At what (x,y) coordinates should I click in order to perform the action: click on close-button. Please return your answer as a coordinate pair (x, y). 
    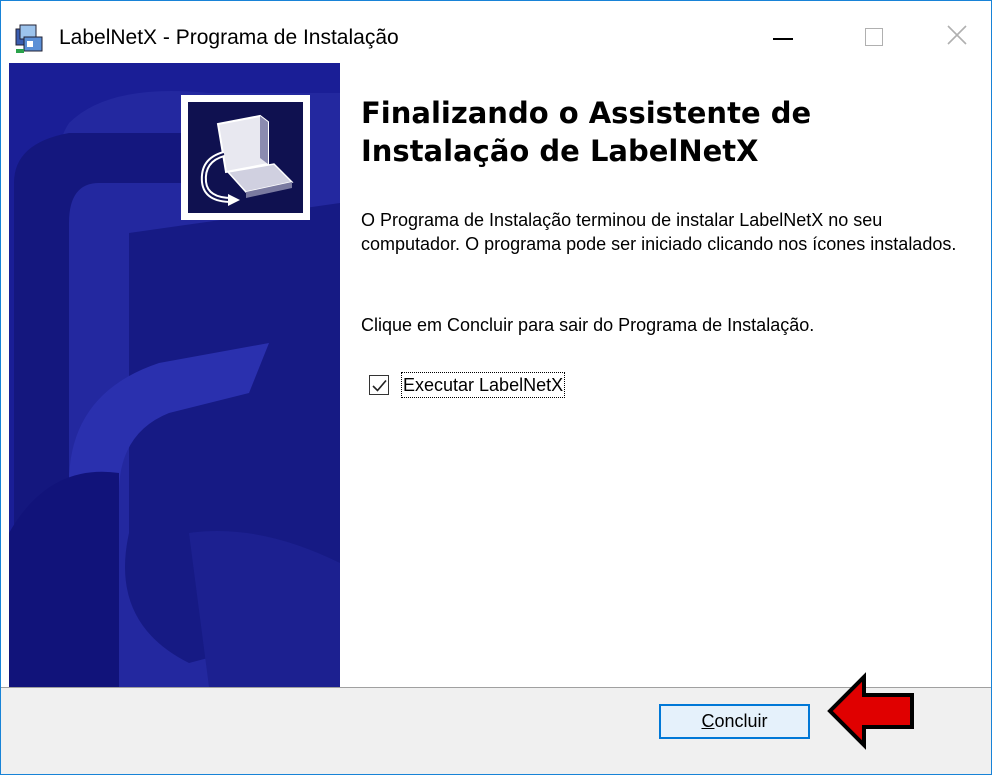
    Looking at the image, I should click on (945, 32).